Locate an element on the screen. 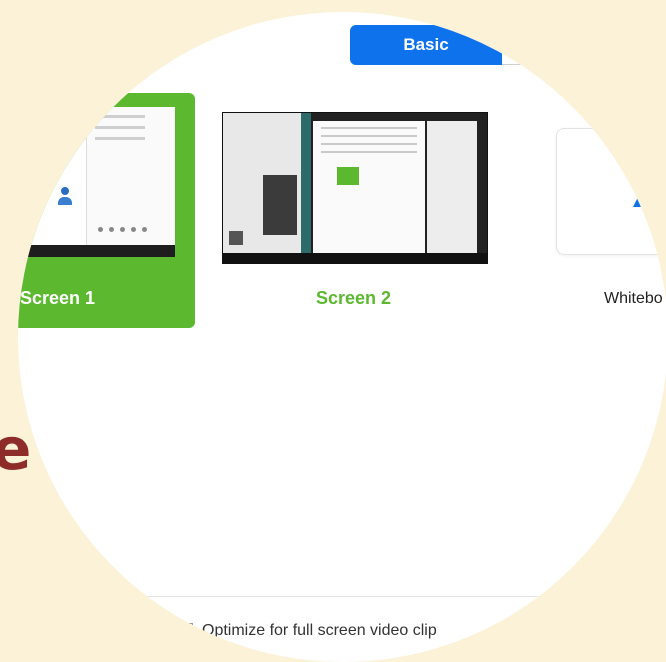  share-mode-tabs: Basic is located at coordinates (460, 45).